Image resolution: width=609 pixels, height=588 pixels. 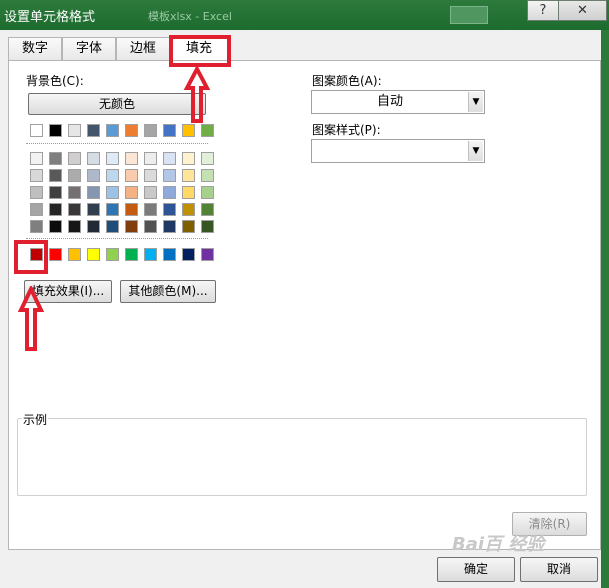 I want to click on background-color-label: 背景色(C):, so click(x=55, y=81).